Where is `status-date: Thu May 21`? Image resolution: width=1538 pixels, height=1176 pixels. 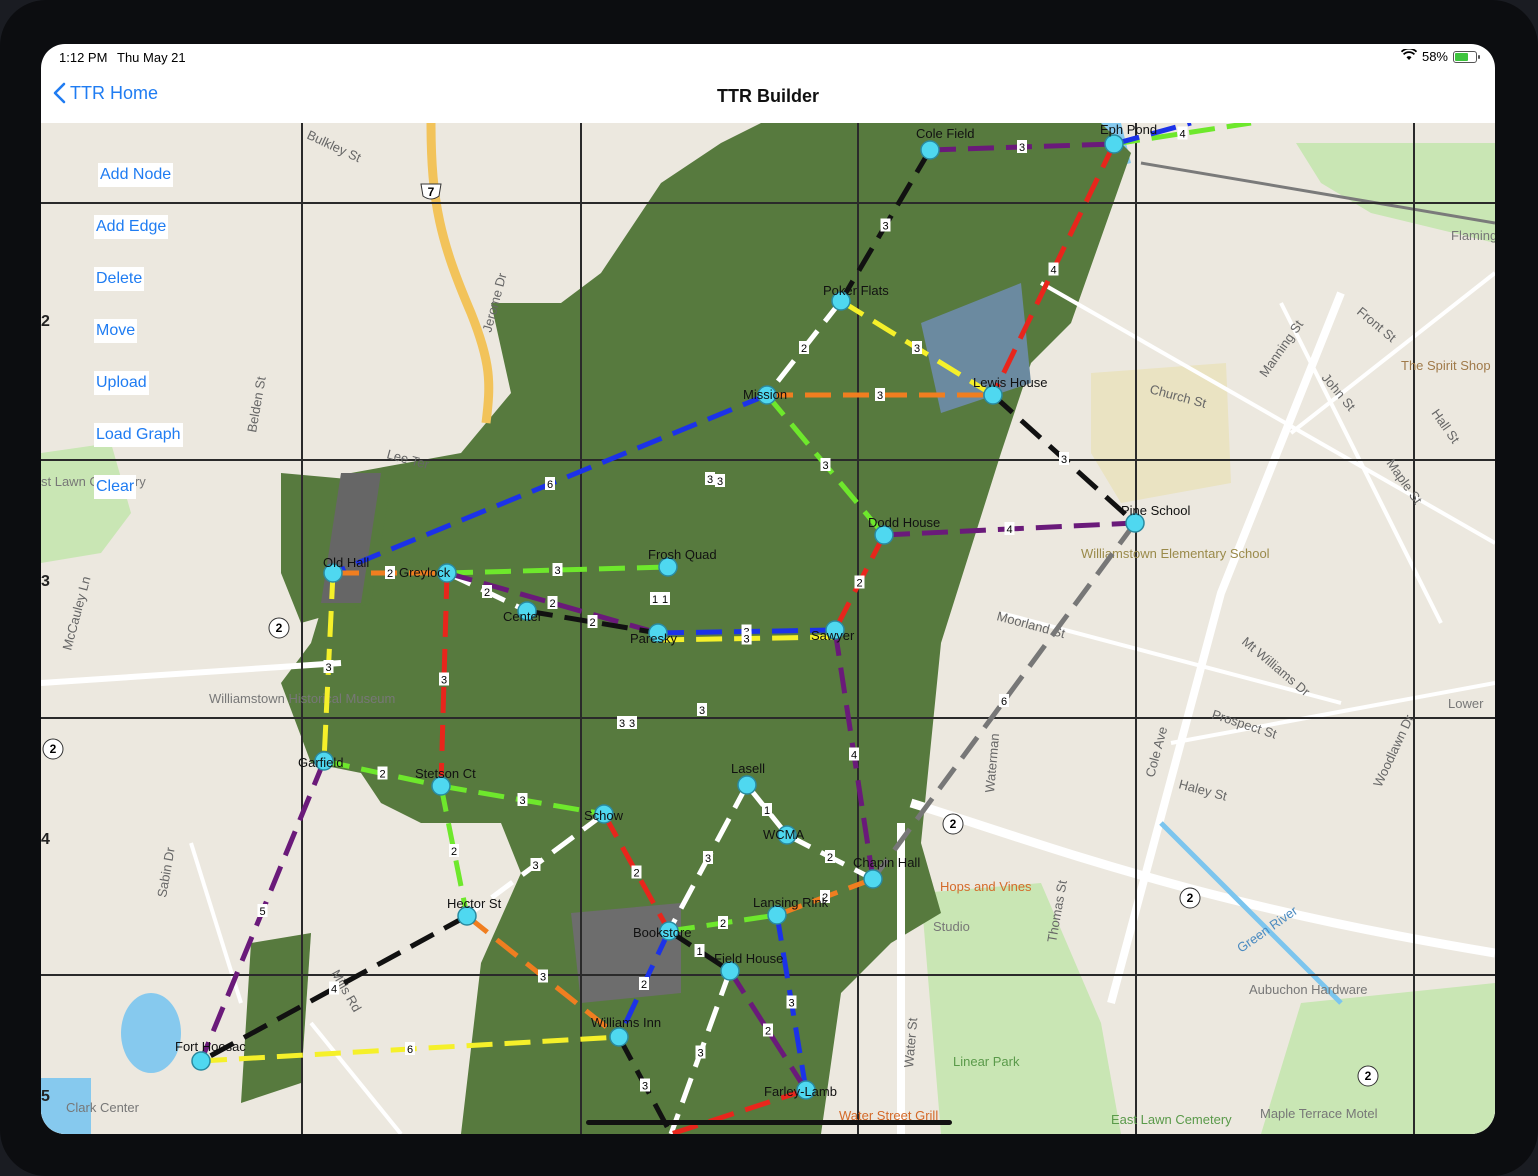
status-date: Thu May 21 is located at coordinates (151, 57).